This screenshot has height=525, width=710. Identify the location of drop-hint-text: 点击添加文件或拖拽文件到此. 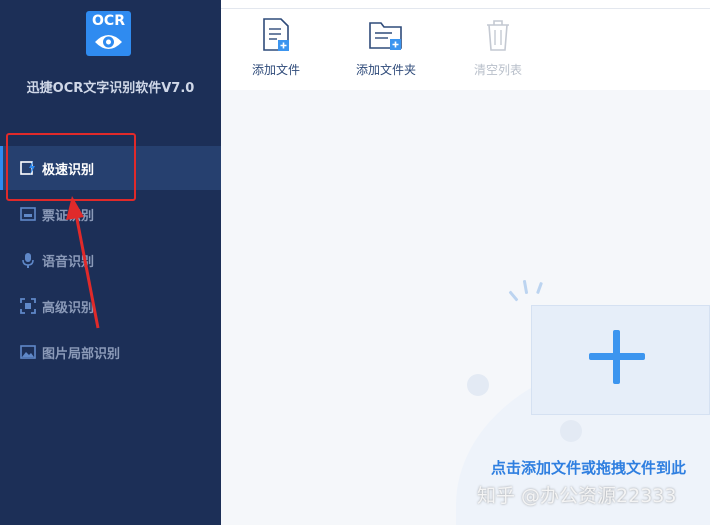
(589, 468).